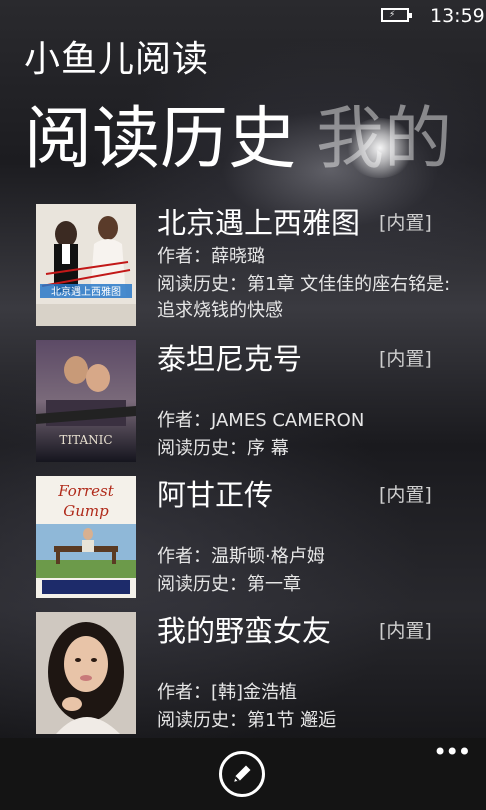 This screenshot has height=810, width=486. Describe the element at coordinates (384, 140) in the screenshot. I see `tab-mine: 我的` at that location.